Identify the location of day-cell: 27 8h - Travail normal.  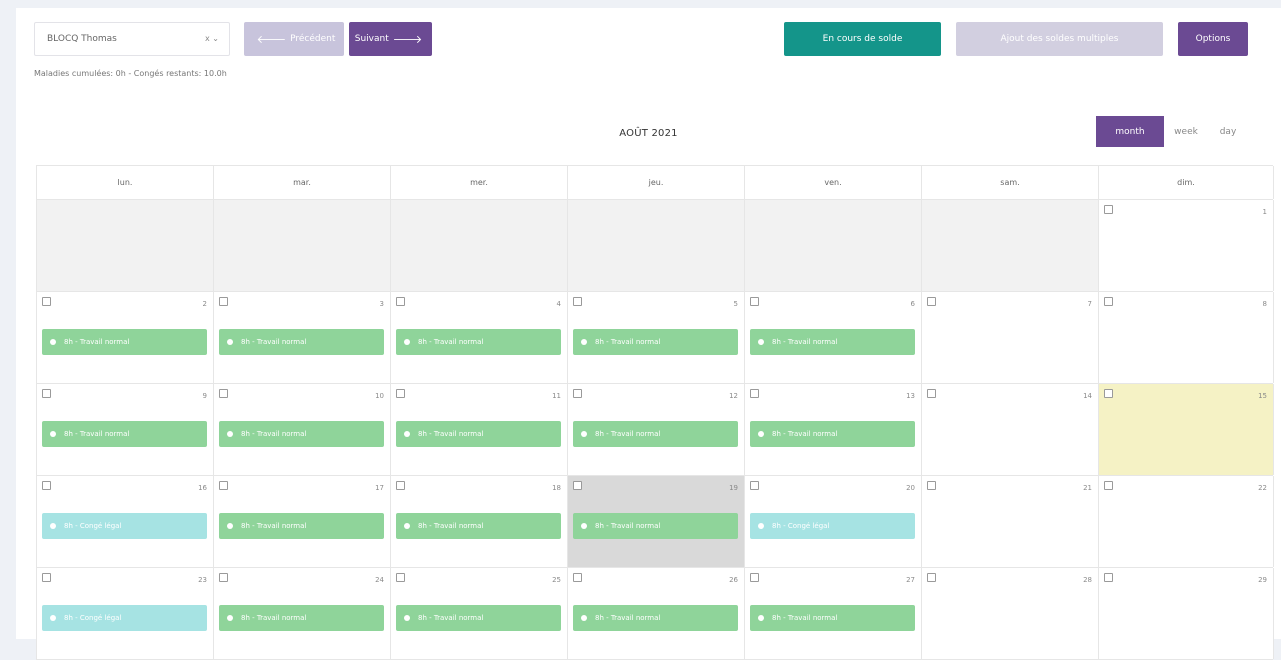
(833, 613).